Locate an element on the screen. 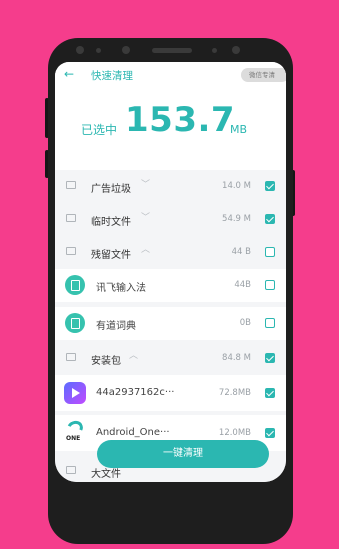 The image size is (339, 549). one-app-text: ONE is located at coordinates (73, 438).